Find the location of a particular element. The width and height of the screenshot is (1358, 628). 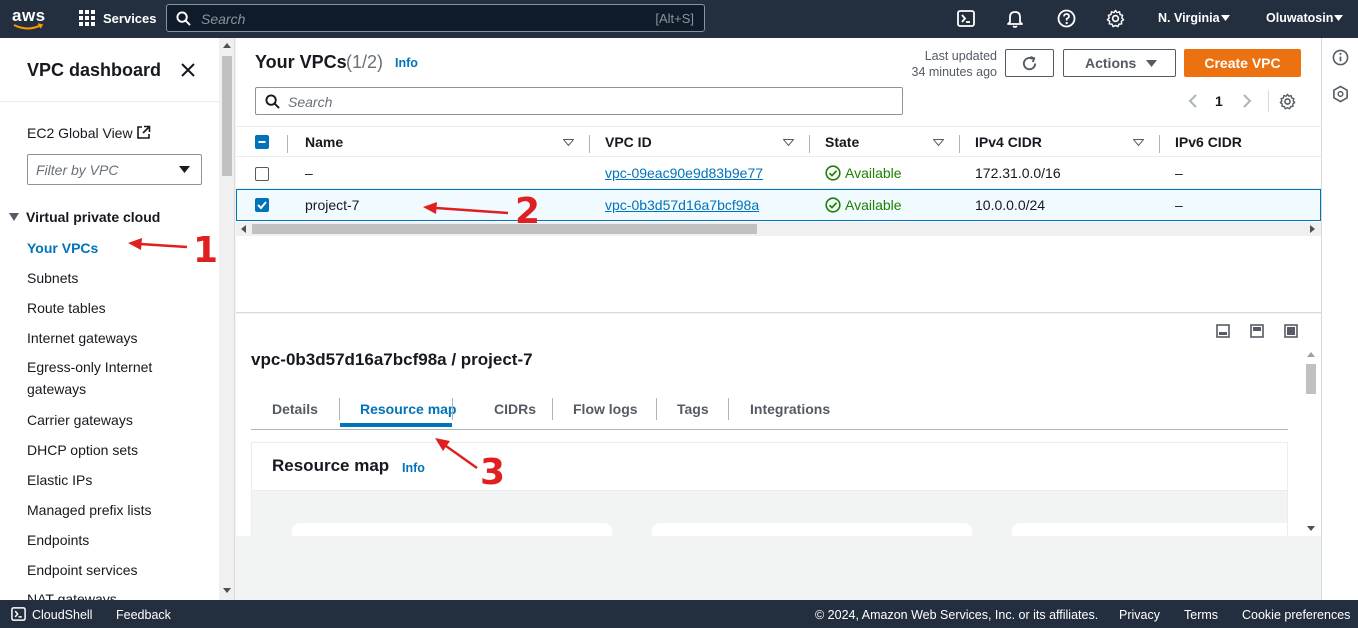

info-panel-icon is located at coordinates (1340, 57).